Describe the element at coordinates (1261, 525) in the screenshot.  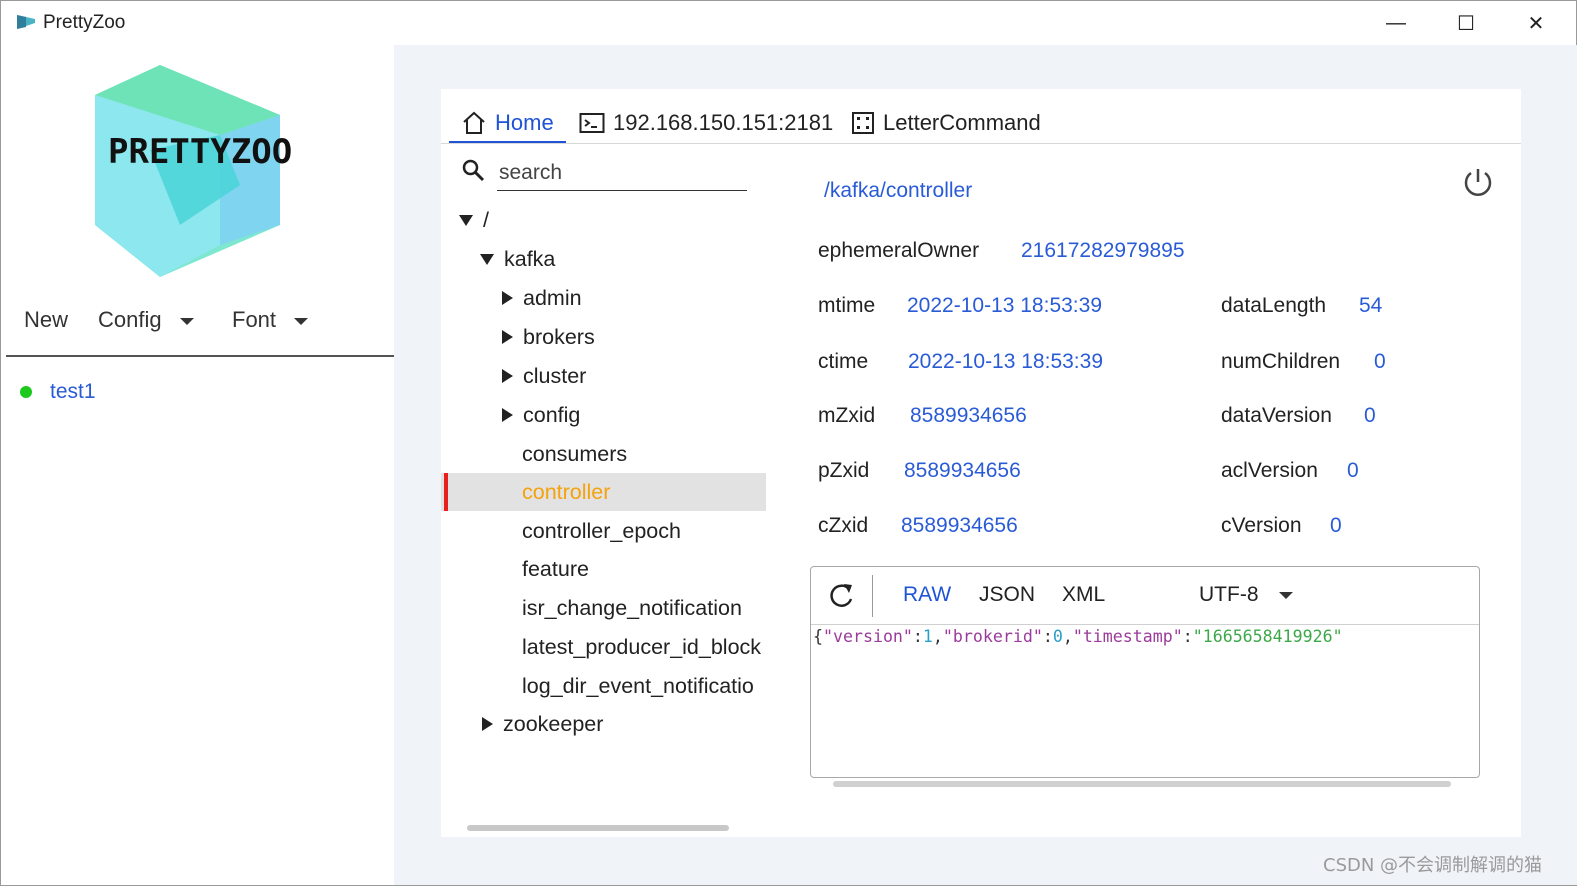
I see `c-version-label: cVersion` at that location.